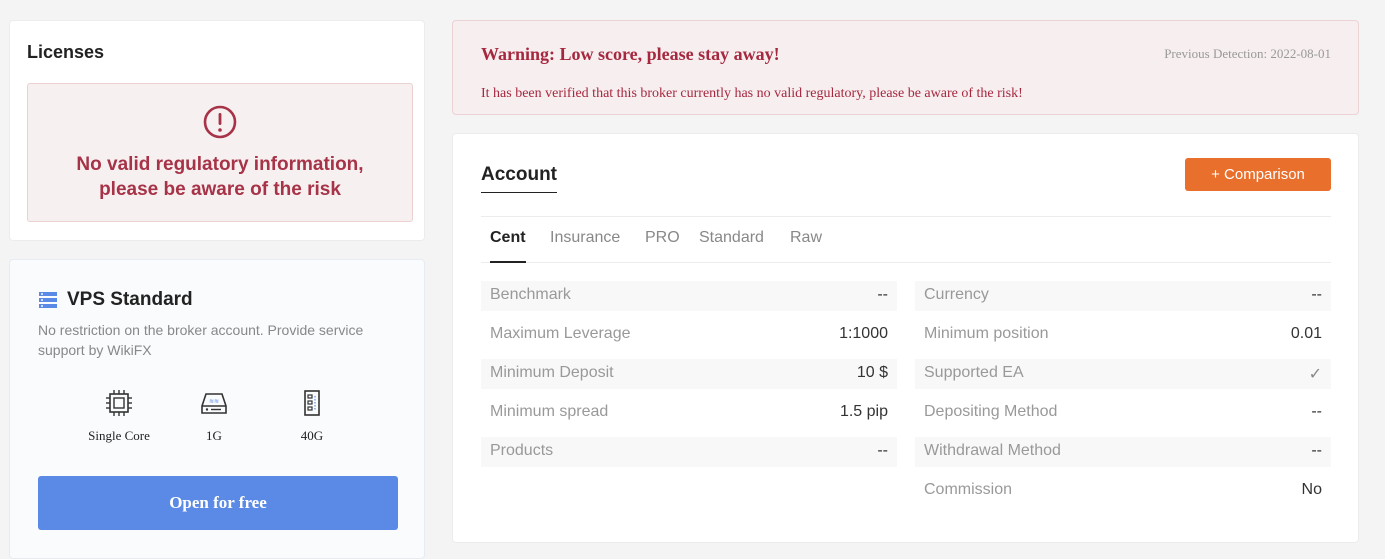  I want to click on previous-detection: Previous Detection: 2022-08-01, so click(1247, 53).